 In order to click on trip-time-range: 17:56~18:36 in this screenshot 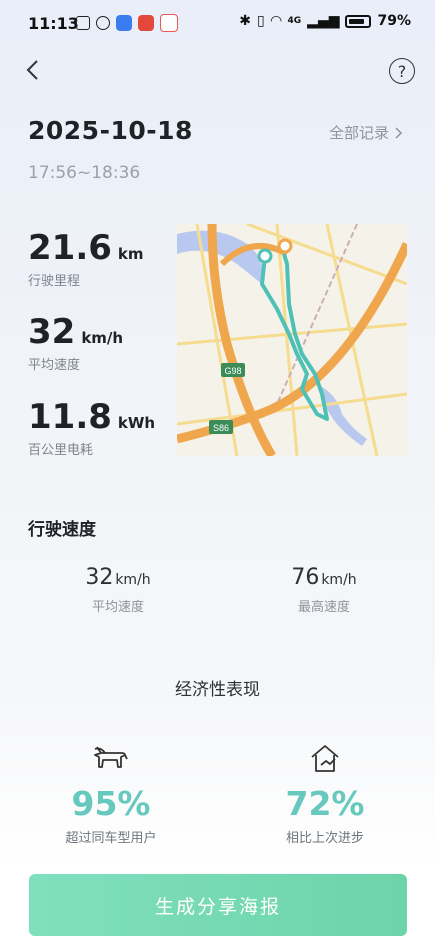, I will do `click(84, 173)`.